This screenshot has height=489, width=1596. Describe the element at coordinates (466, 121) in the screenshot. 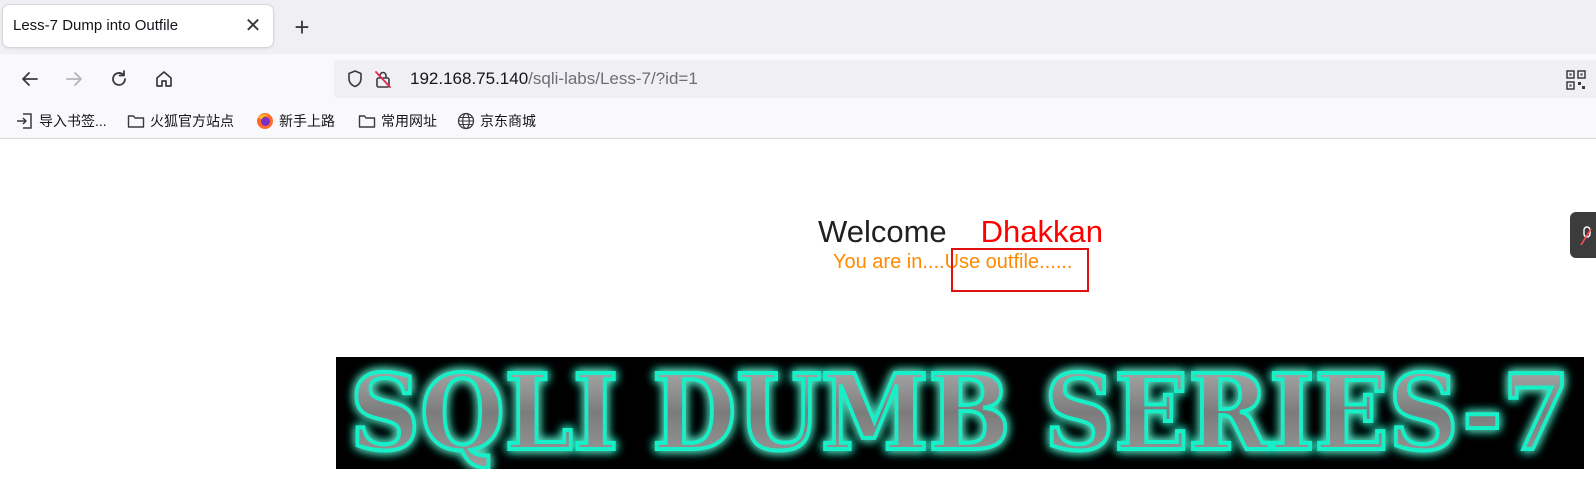

I see `globe-icon` at that location.